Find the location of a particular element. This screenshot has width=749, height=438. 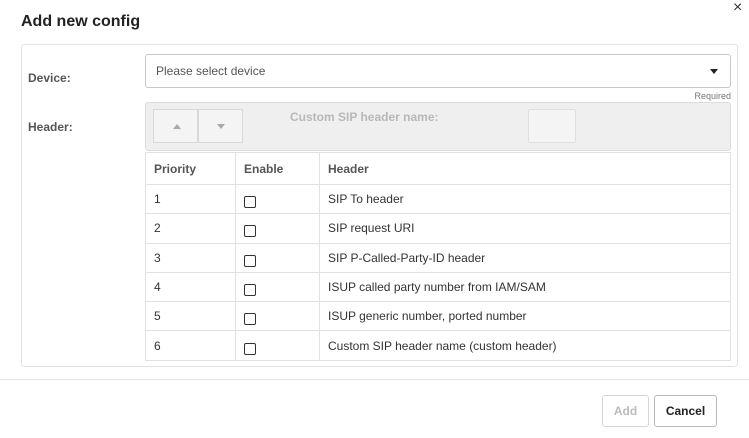

add-button: Add is located at coordinates (625, 411).